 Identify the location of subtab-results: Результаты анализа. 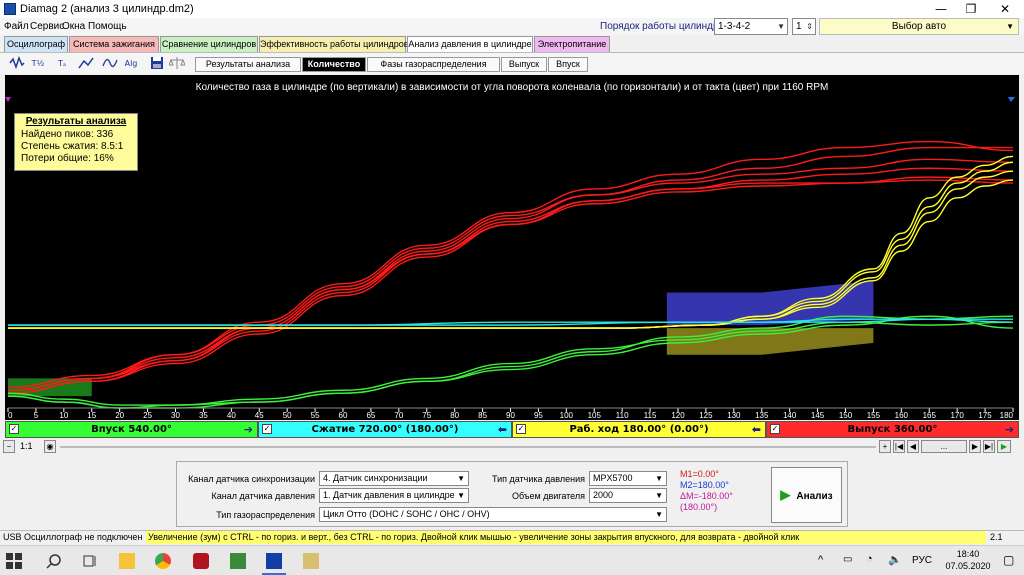
(248, 64).